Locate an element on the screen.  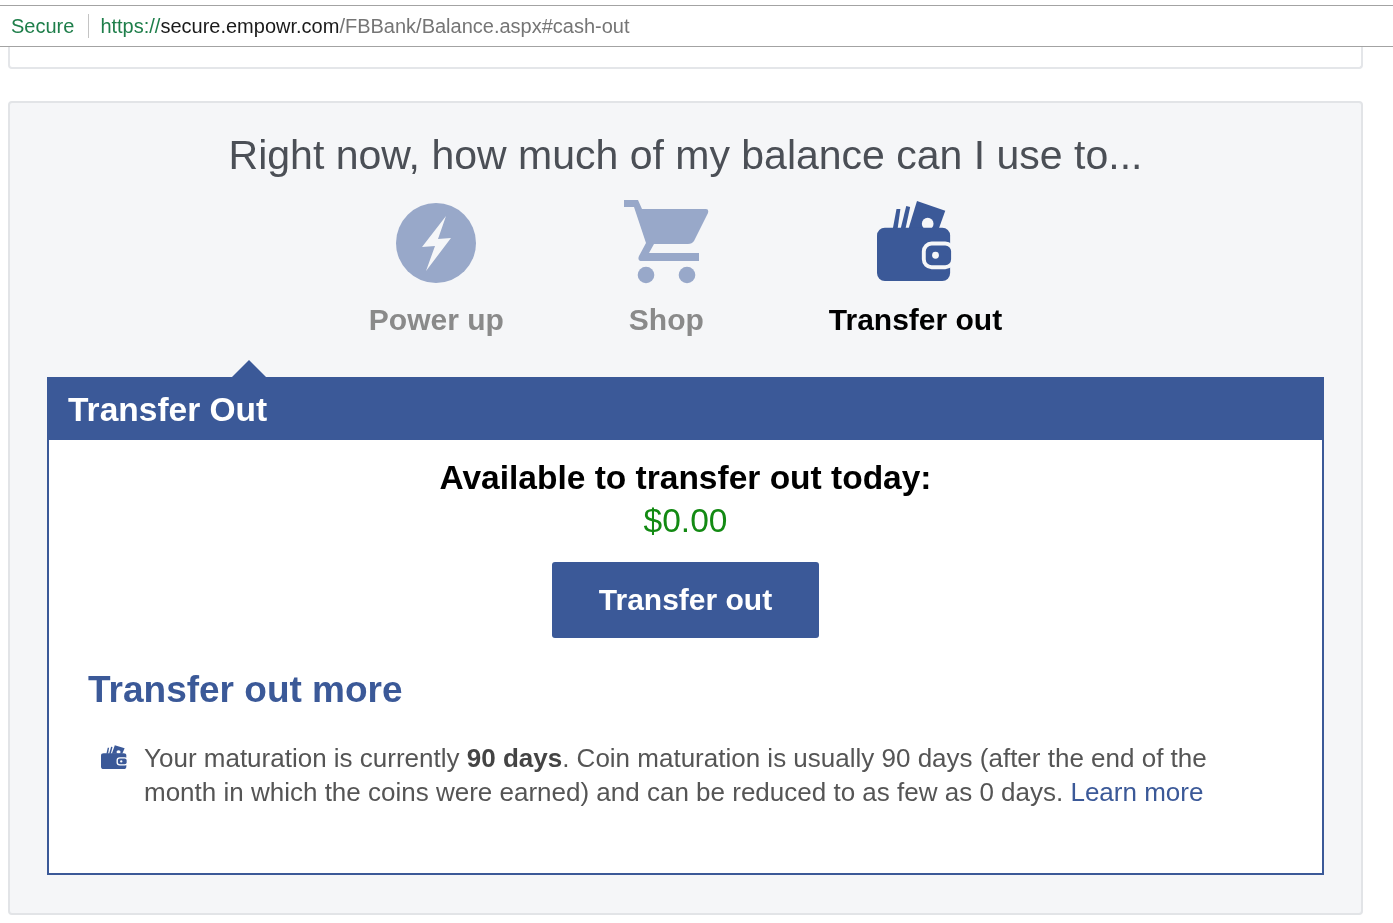
transfer-out-button: Transfer out is located at coordinates (685, 600).